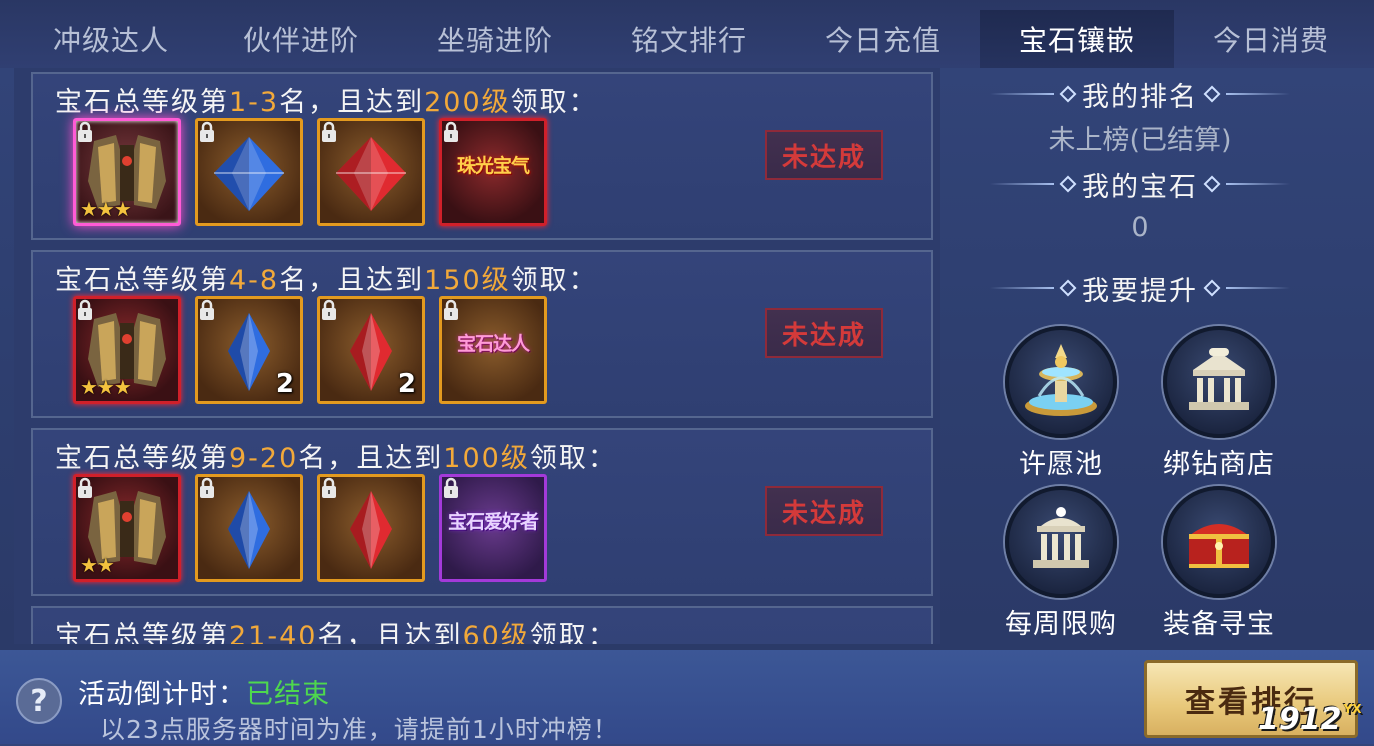  I want to click on reward-row: 宝石总等级第1-3名，且达到200级领取： ★★★ 珠光宝气 未达成, so click(482, 156).